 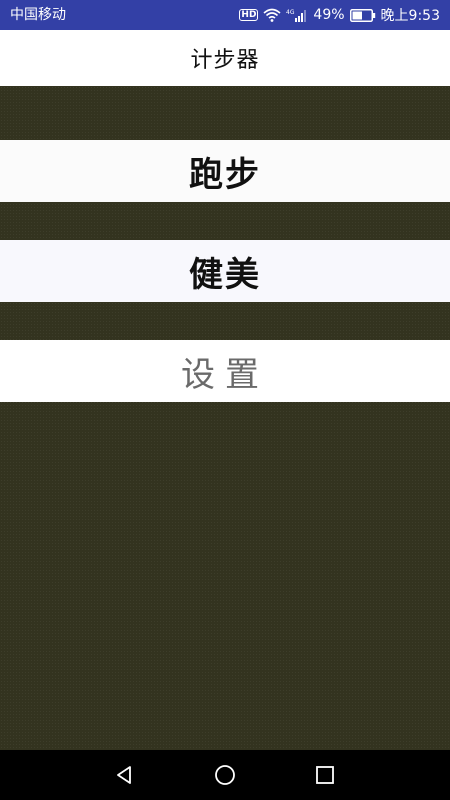 I want to click on network-type-label: 4G, so click(x=290, y=12).